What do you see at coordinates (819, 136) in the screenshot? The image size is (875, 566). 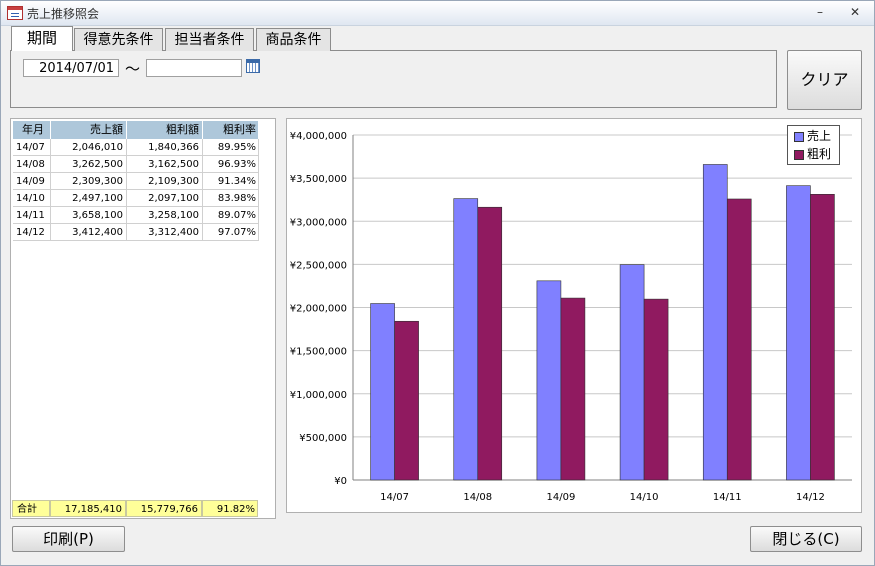 I see `legend-label-sales: 売上` at bounding box center [819, 136].